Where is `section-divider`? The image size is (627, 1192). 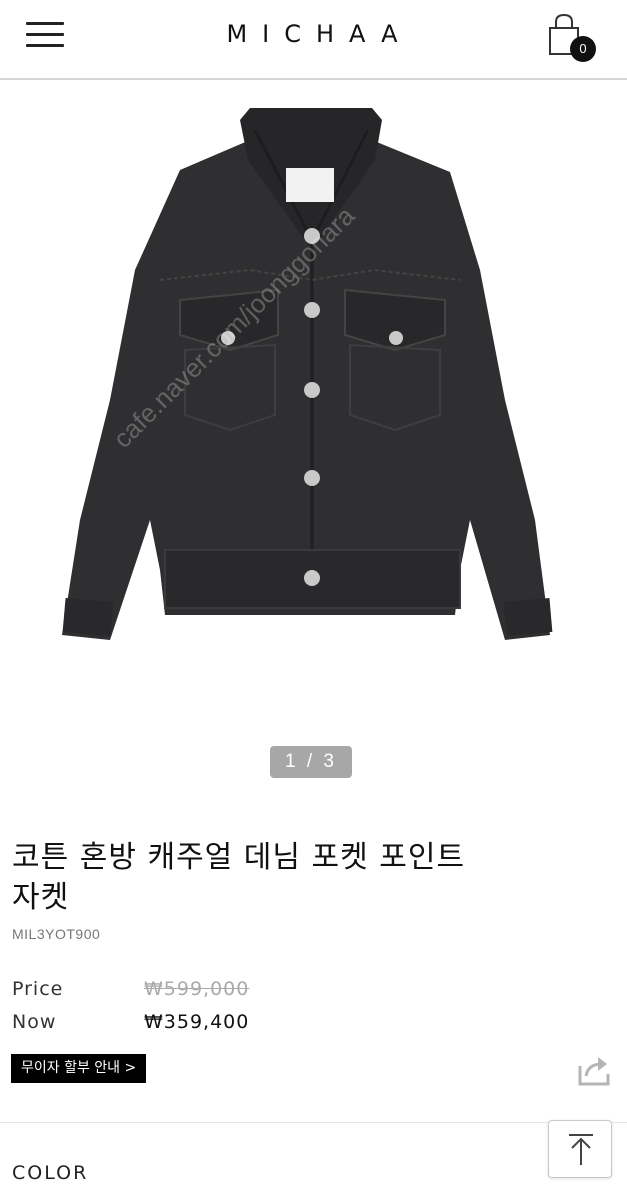 section-divider is located at coordinates (313, 1122).